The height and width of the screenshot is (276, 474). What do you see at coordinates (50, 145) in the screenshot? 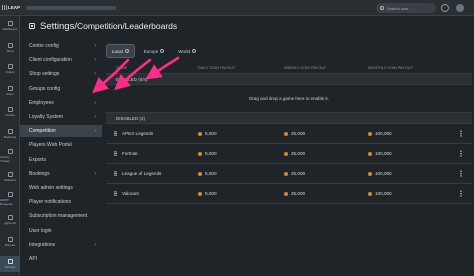
I see `menu-item-label: Players Web Portal` at bounding box center [50, 145].